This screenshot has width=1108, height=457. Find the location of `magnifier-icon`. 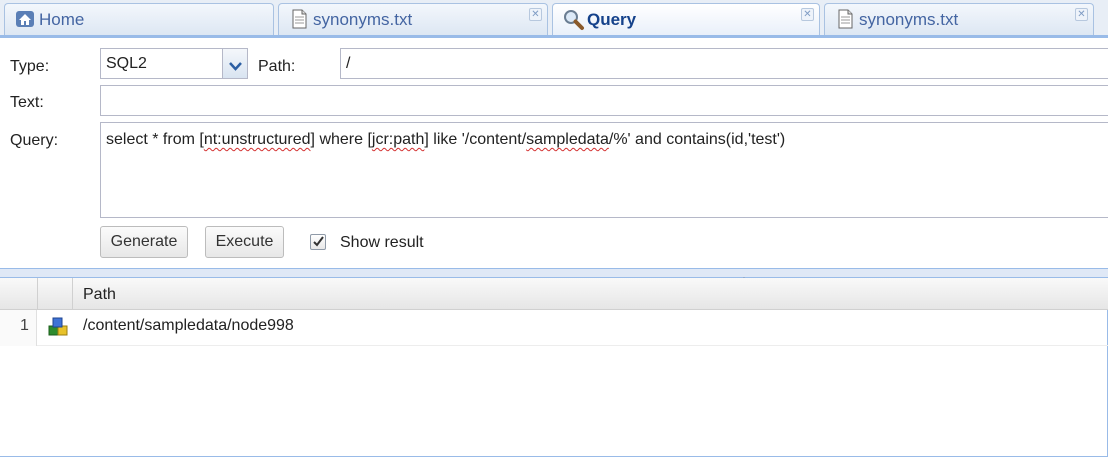

magnifier-icon is located at coordinates (573, 19).